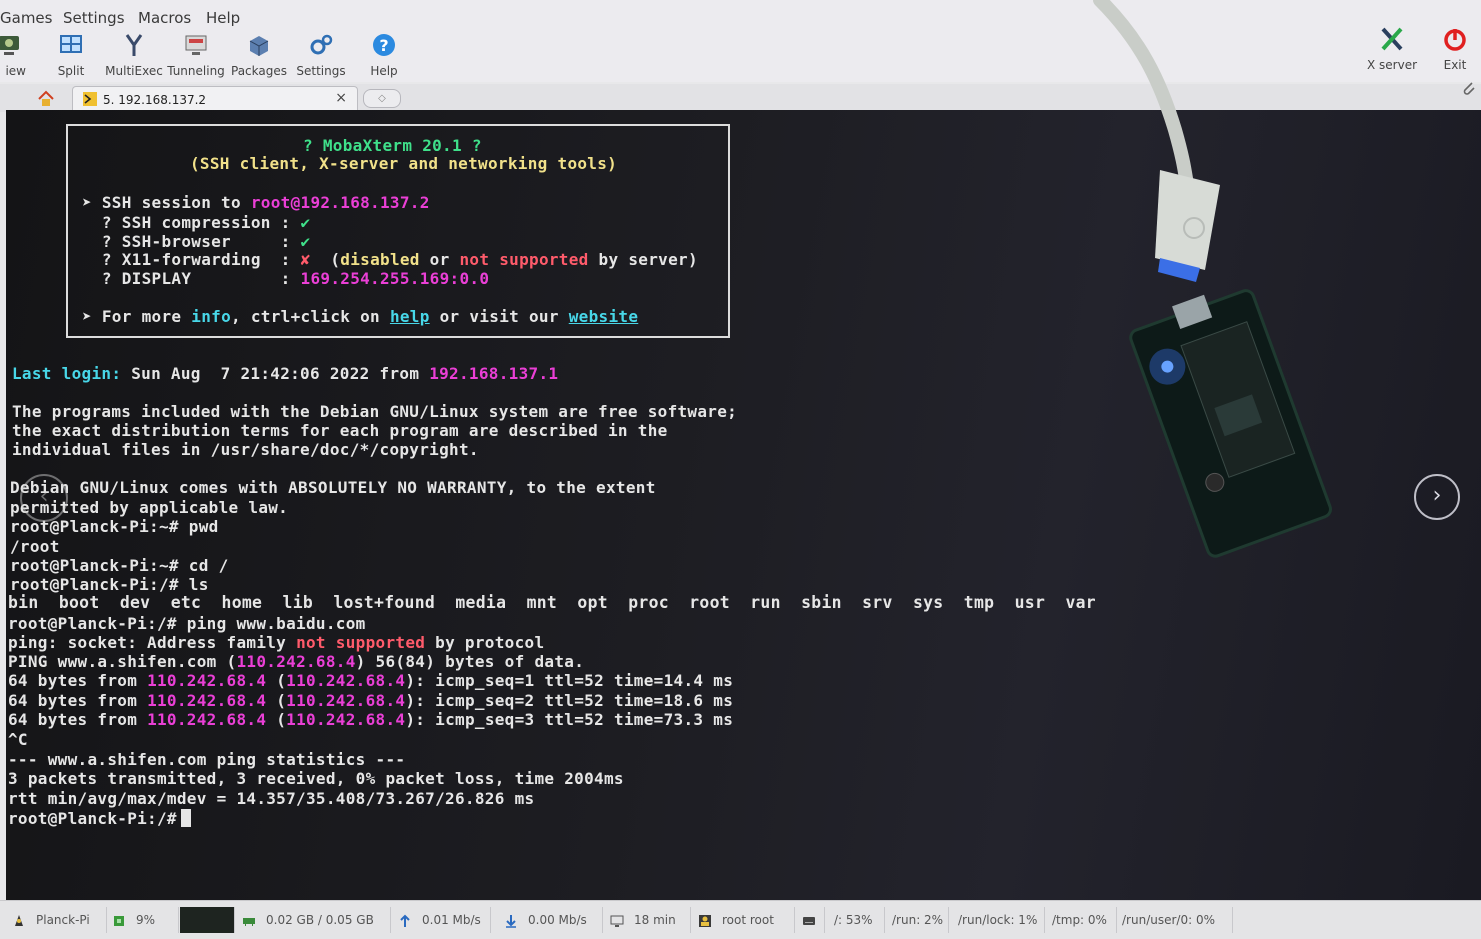  I want to click on tab-label: 5. 192.168.137.2, so click(155, 100).